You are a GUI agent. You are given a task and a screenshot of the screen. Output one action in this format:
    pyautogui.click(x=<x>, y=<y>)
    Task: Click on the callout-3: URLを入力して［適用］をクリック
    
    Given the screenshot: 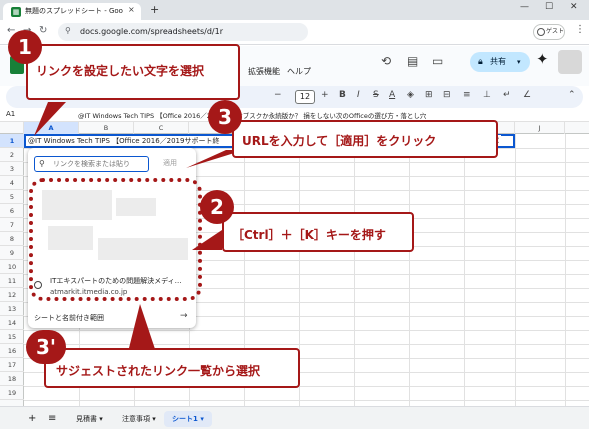 What is the action you would take?
    pyautogui.click(x=365, y=139)
    